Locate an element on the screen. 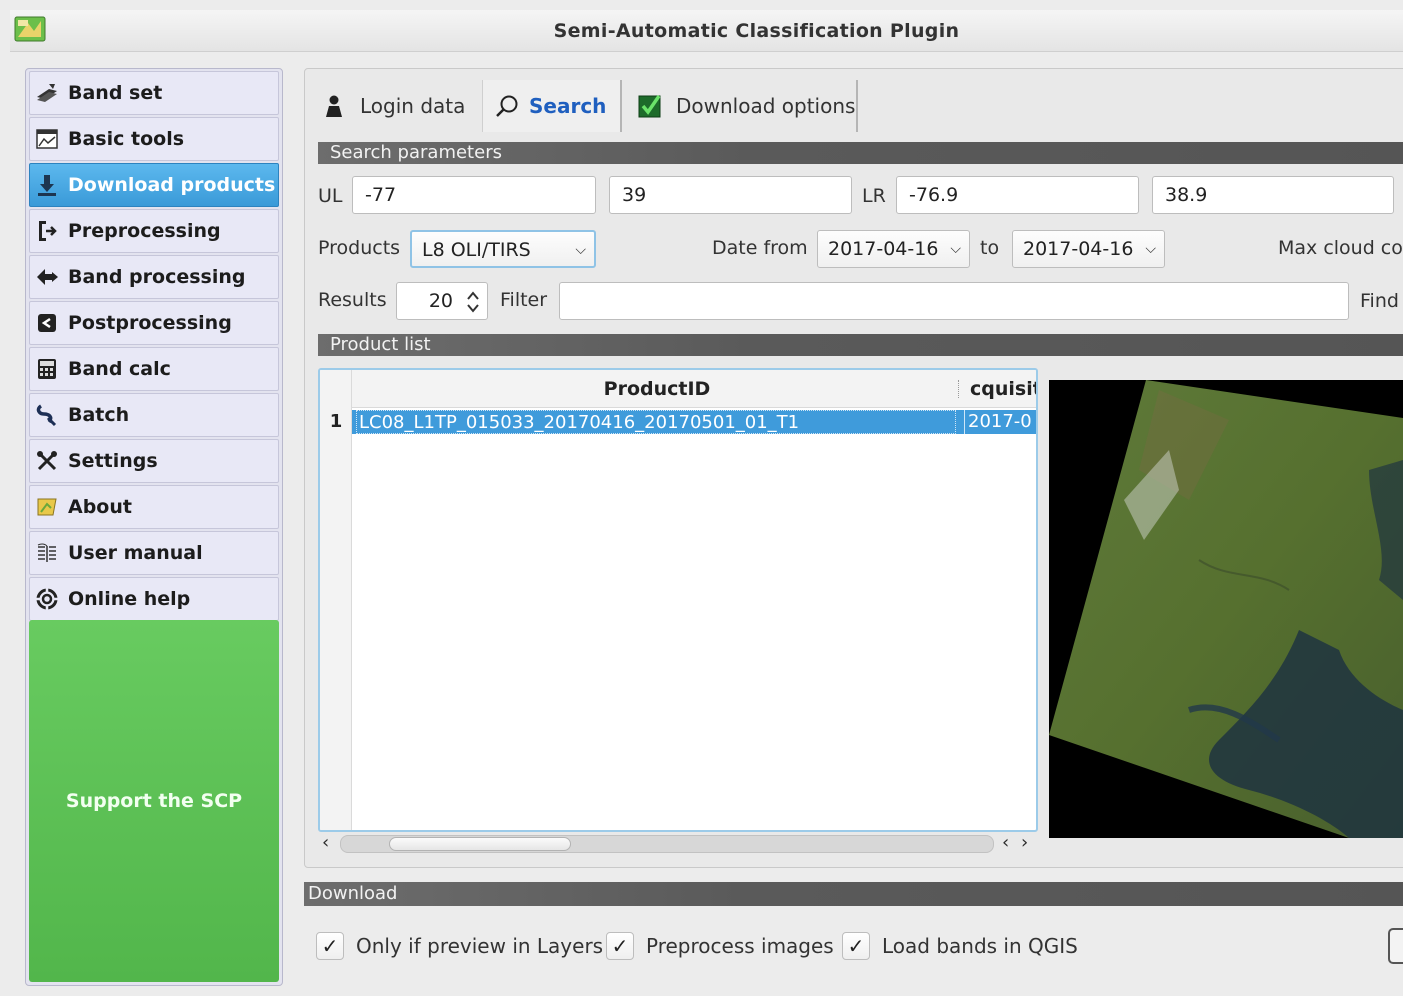 The image size is (1403, 996). run-button is located at coordinates (1395, 946).